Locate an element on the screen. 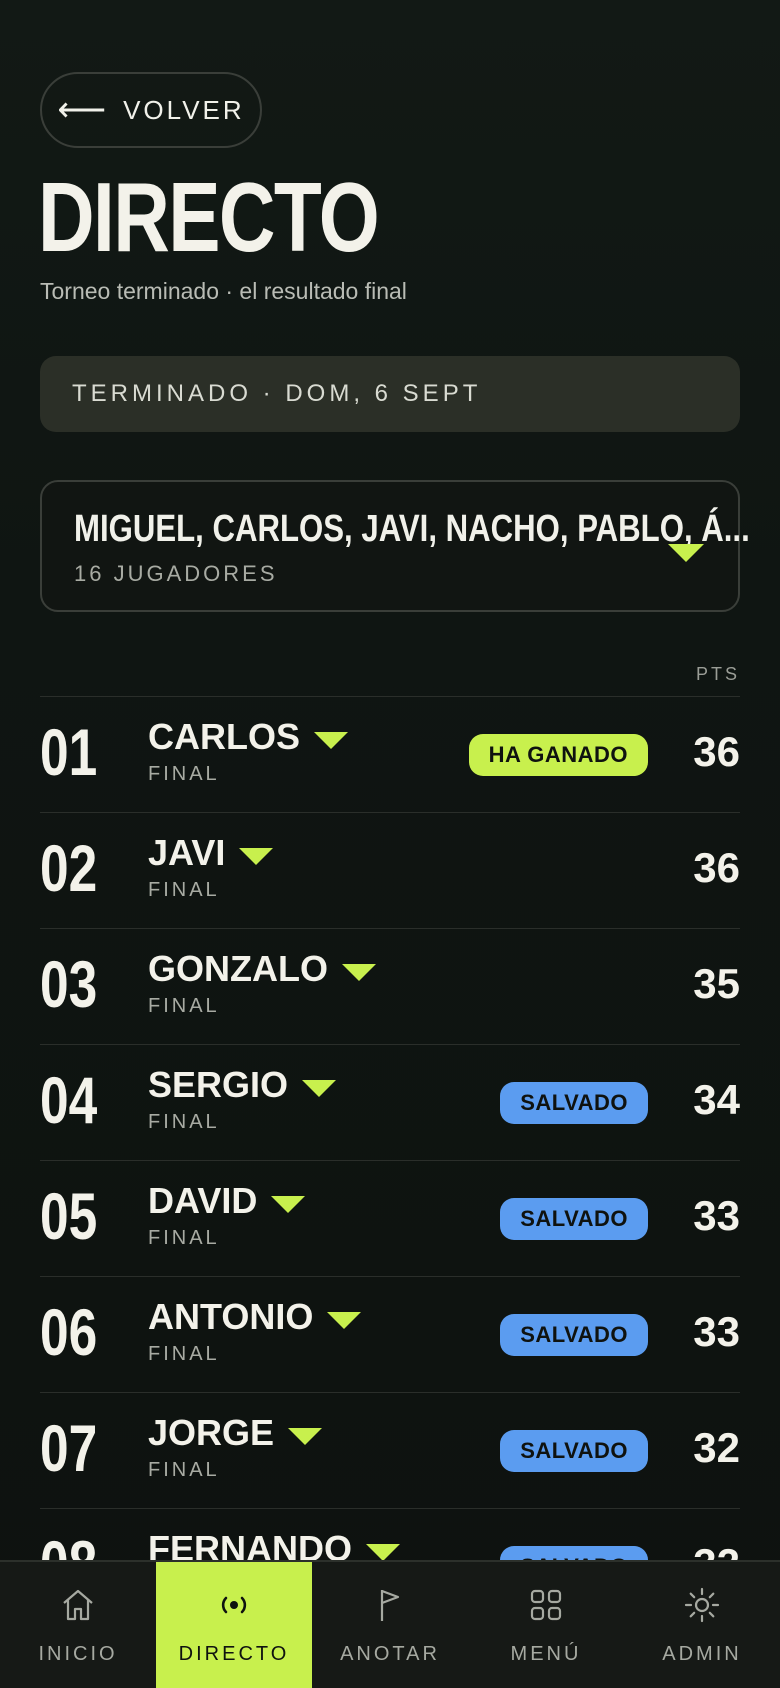 This screenshot has width=780, height=1688. row-name-wrap: GONZALO is located at coordinates (262, 969).